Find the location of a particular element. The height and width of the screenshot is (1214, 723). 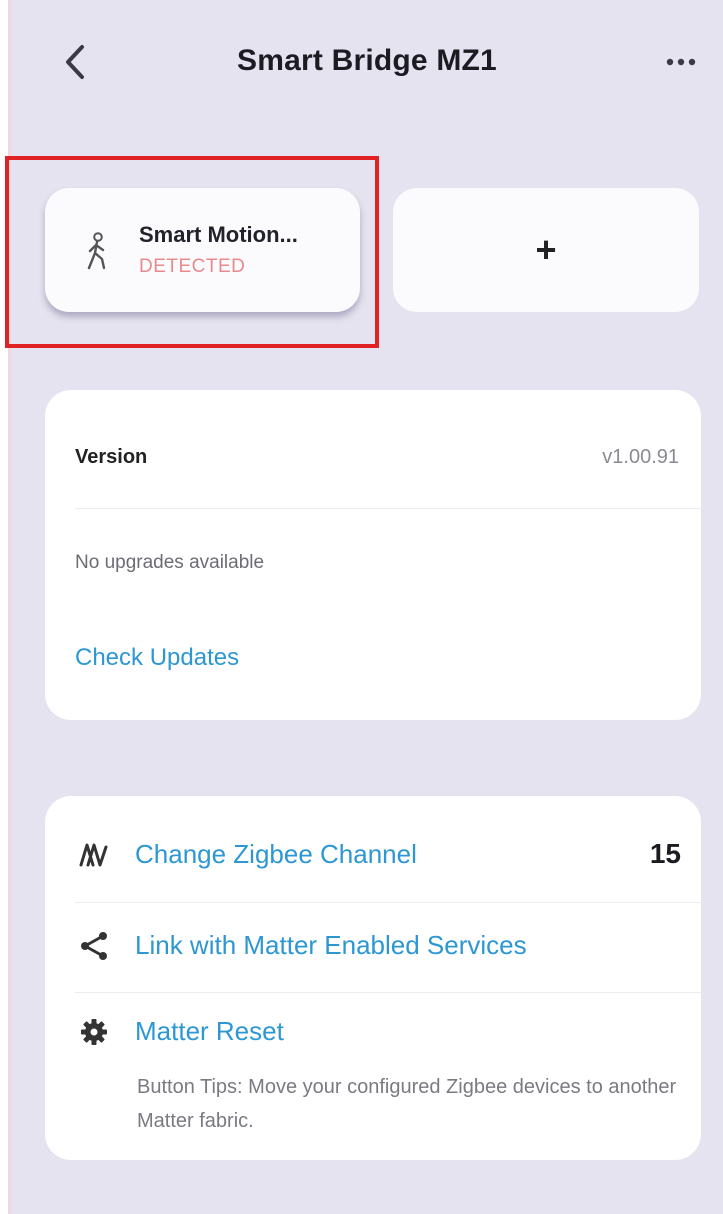

header: Smart Bridge MZ1 is located at coordinates (367, 70).